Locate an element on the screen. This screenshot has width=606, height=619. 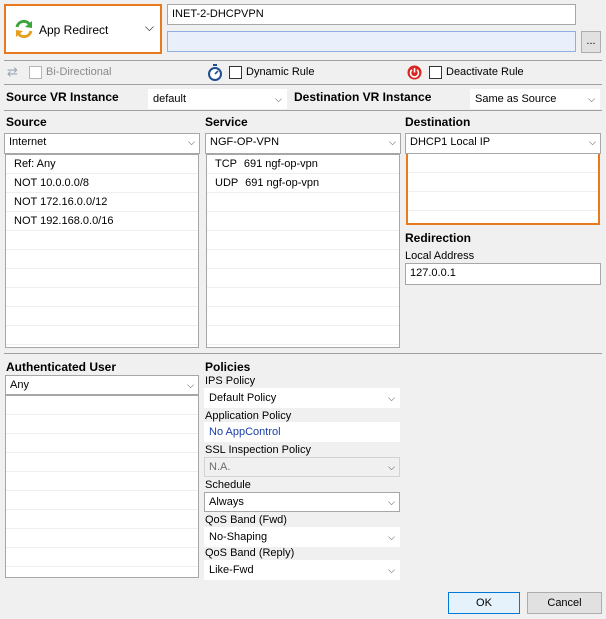
source-vr-select: default ⌵ is located at coordinates (217, 99).